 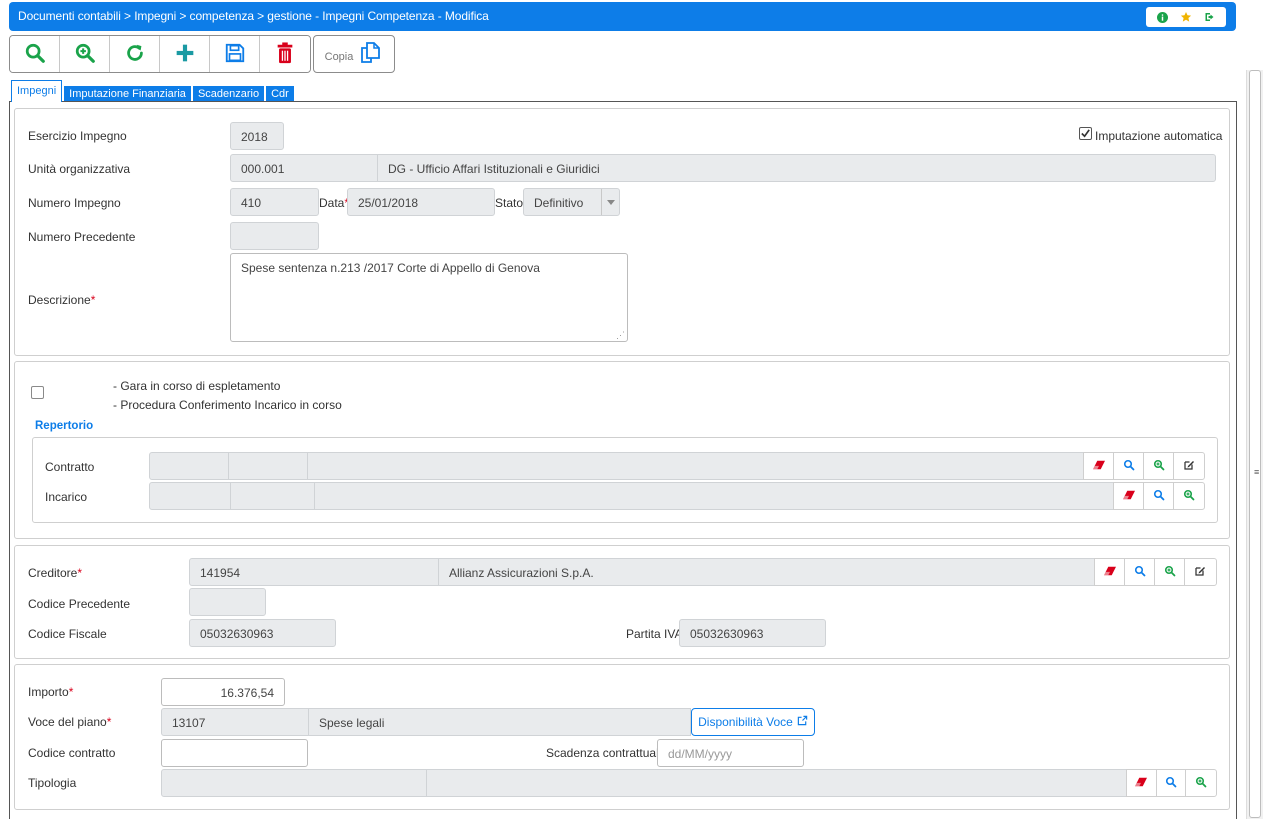 I want to click on refresh-icon, so click(x=135, y=54).